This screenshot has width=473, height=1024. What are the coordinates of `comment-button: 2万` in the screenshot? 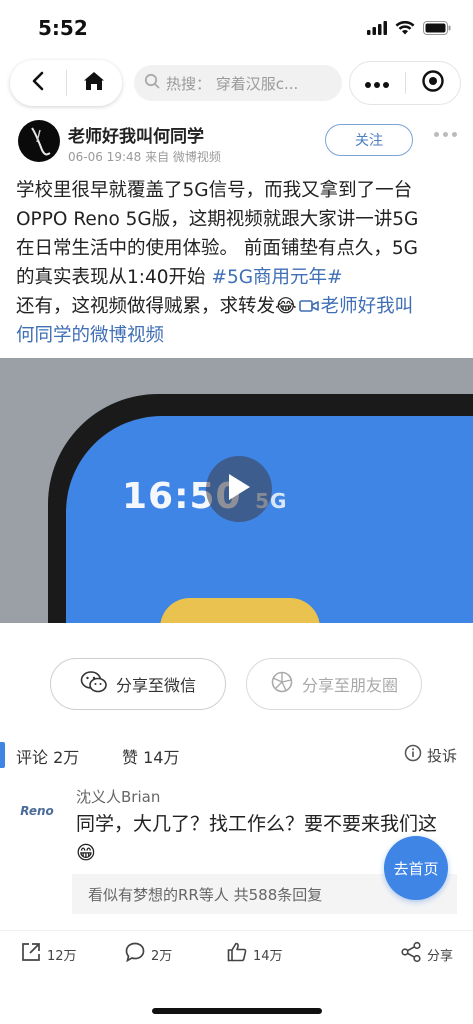 It's located at (148, 954).